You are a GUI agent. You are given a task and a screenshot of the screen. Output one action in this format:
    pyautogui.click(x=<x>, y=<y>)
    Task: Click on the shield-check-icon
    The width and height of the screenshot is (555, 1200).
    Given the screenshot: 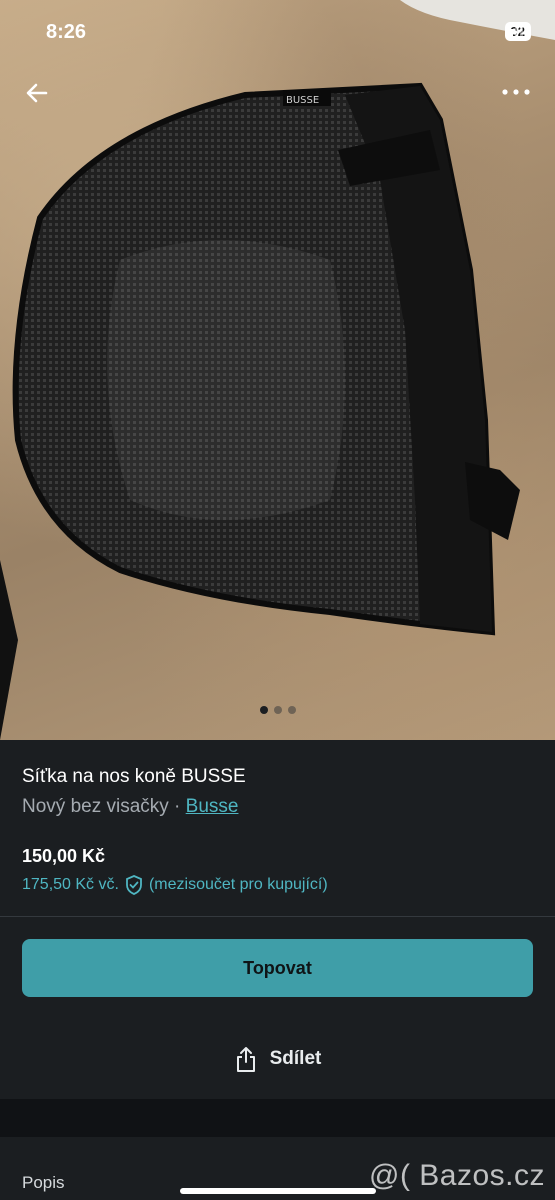 What is the action you would take?
    pyautogui.click(x=134, y=885)
    